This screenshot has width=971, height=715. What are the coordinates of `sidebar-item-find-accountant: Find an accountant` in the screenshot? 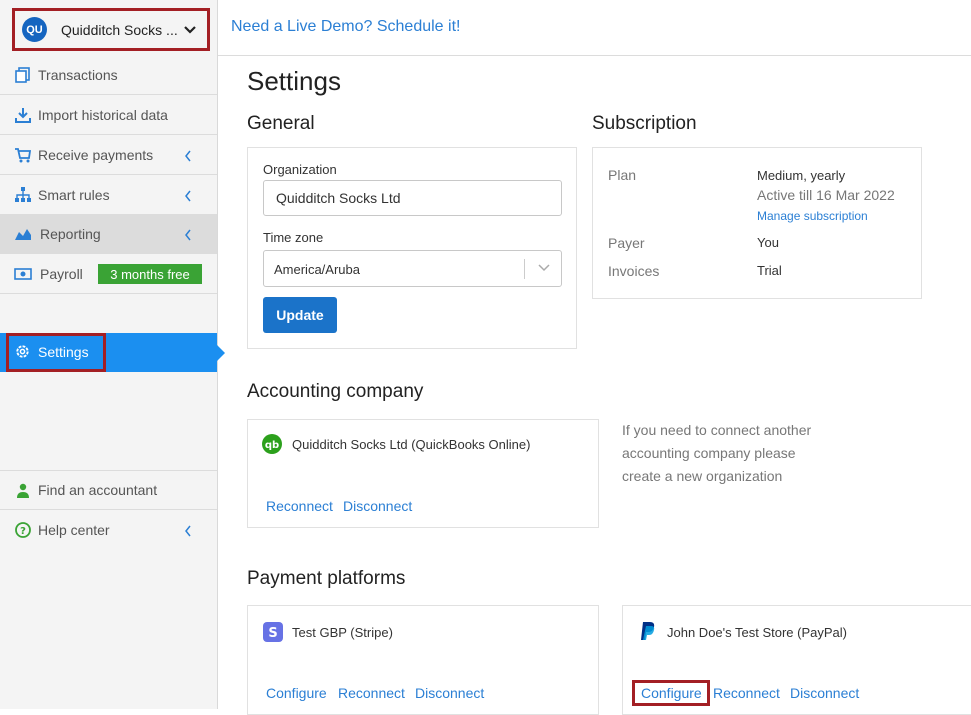 It's located at (108, 490).